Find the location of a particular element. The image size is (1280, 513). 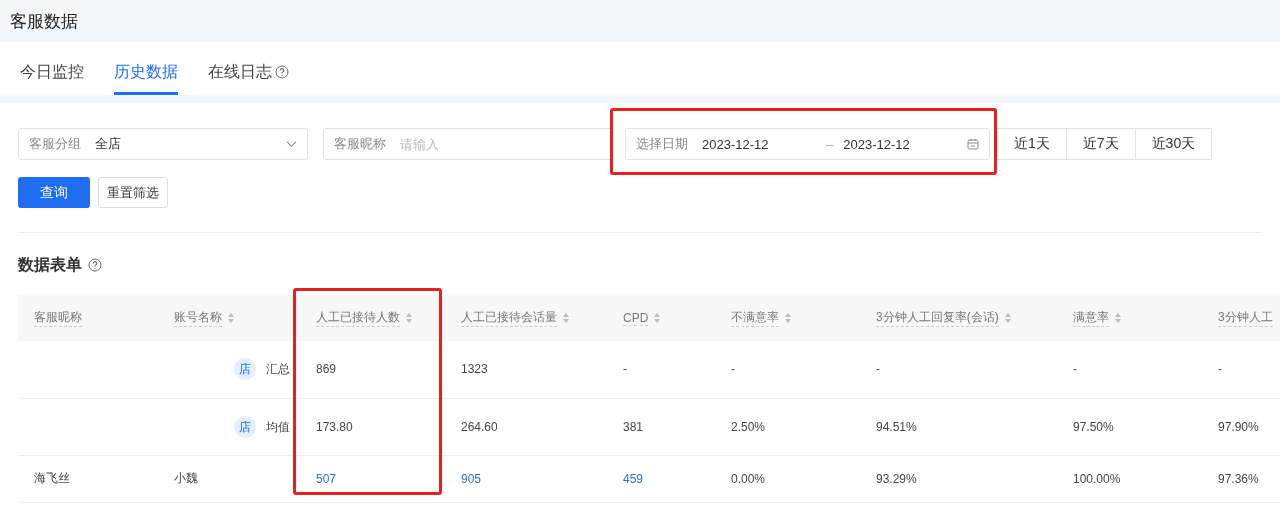

column-header: 人工已接待会话量 is located at coordinates (509, 318).